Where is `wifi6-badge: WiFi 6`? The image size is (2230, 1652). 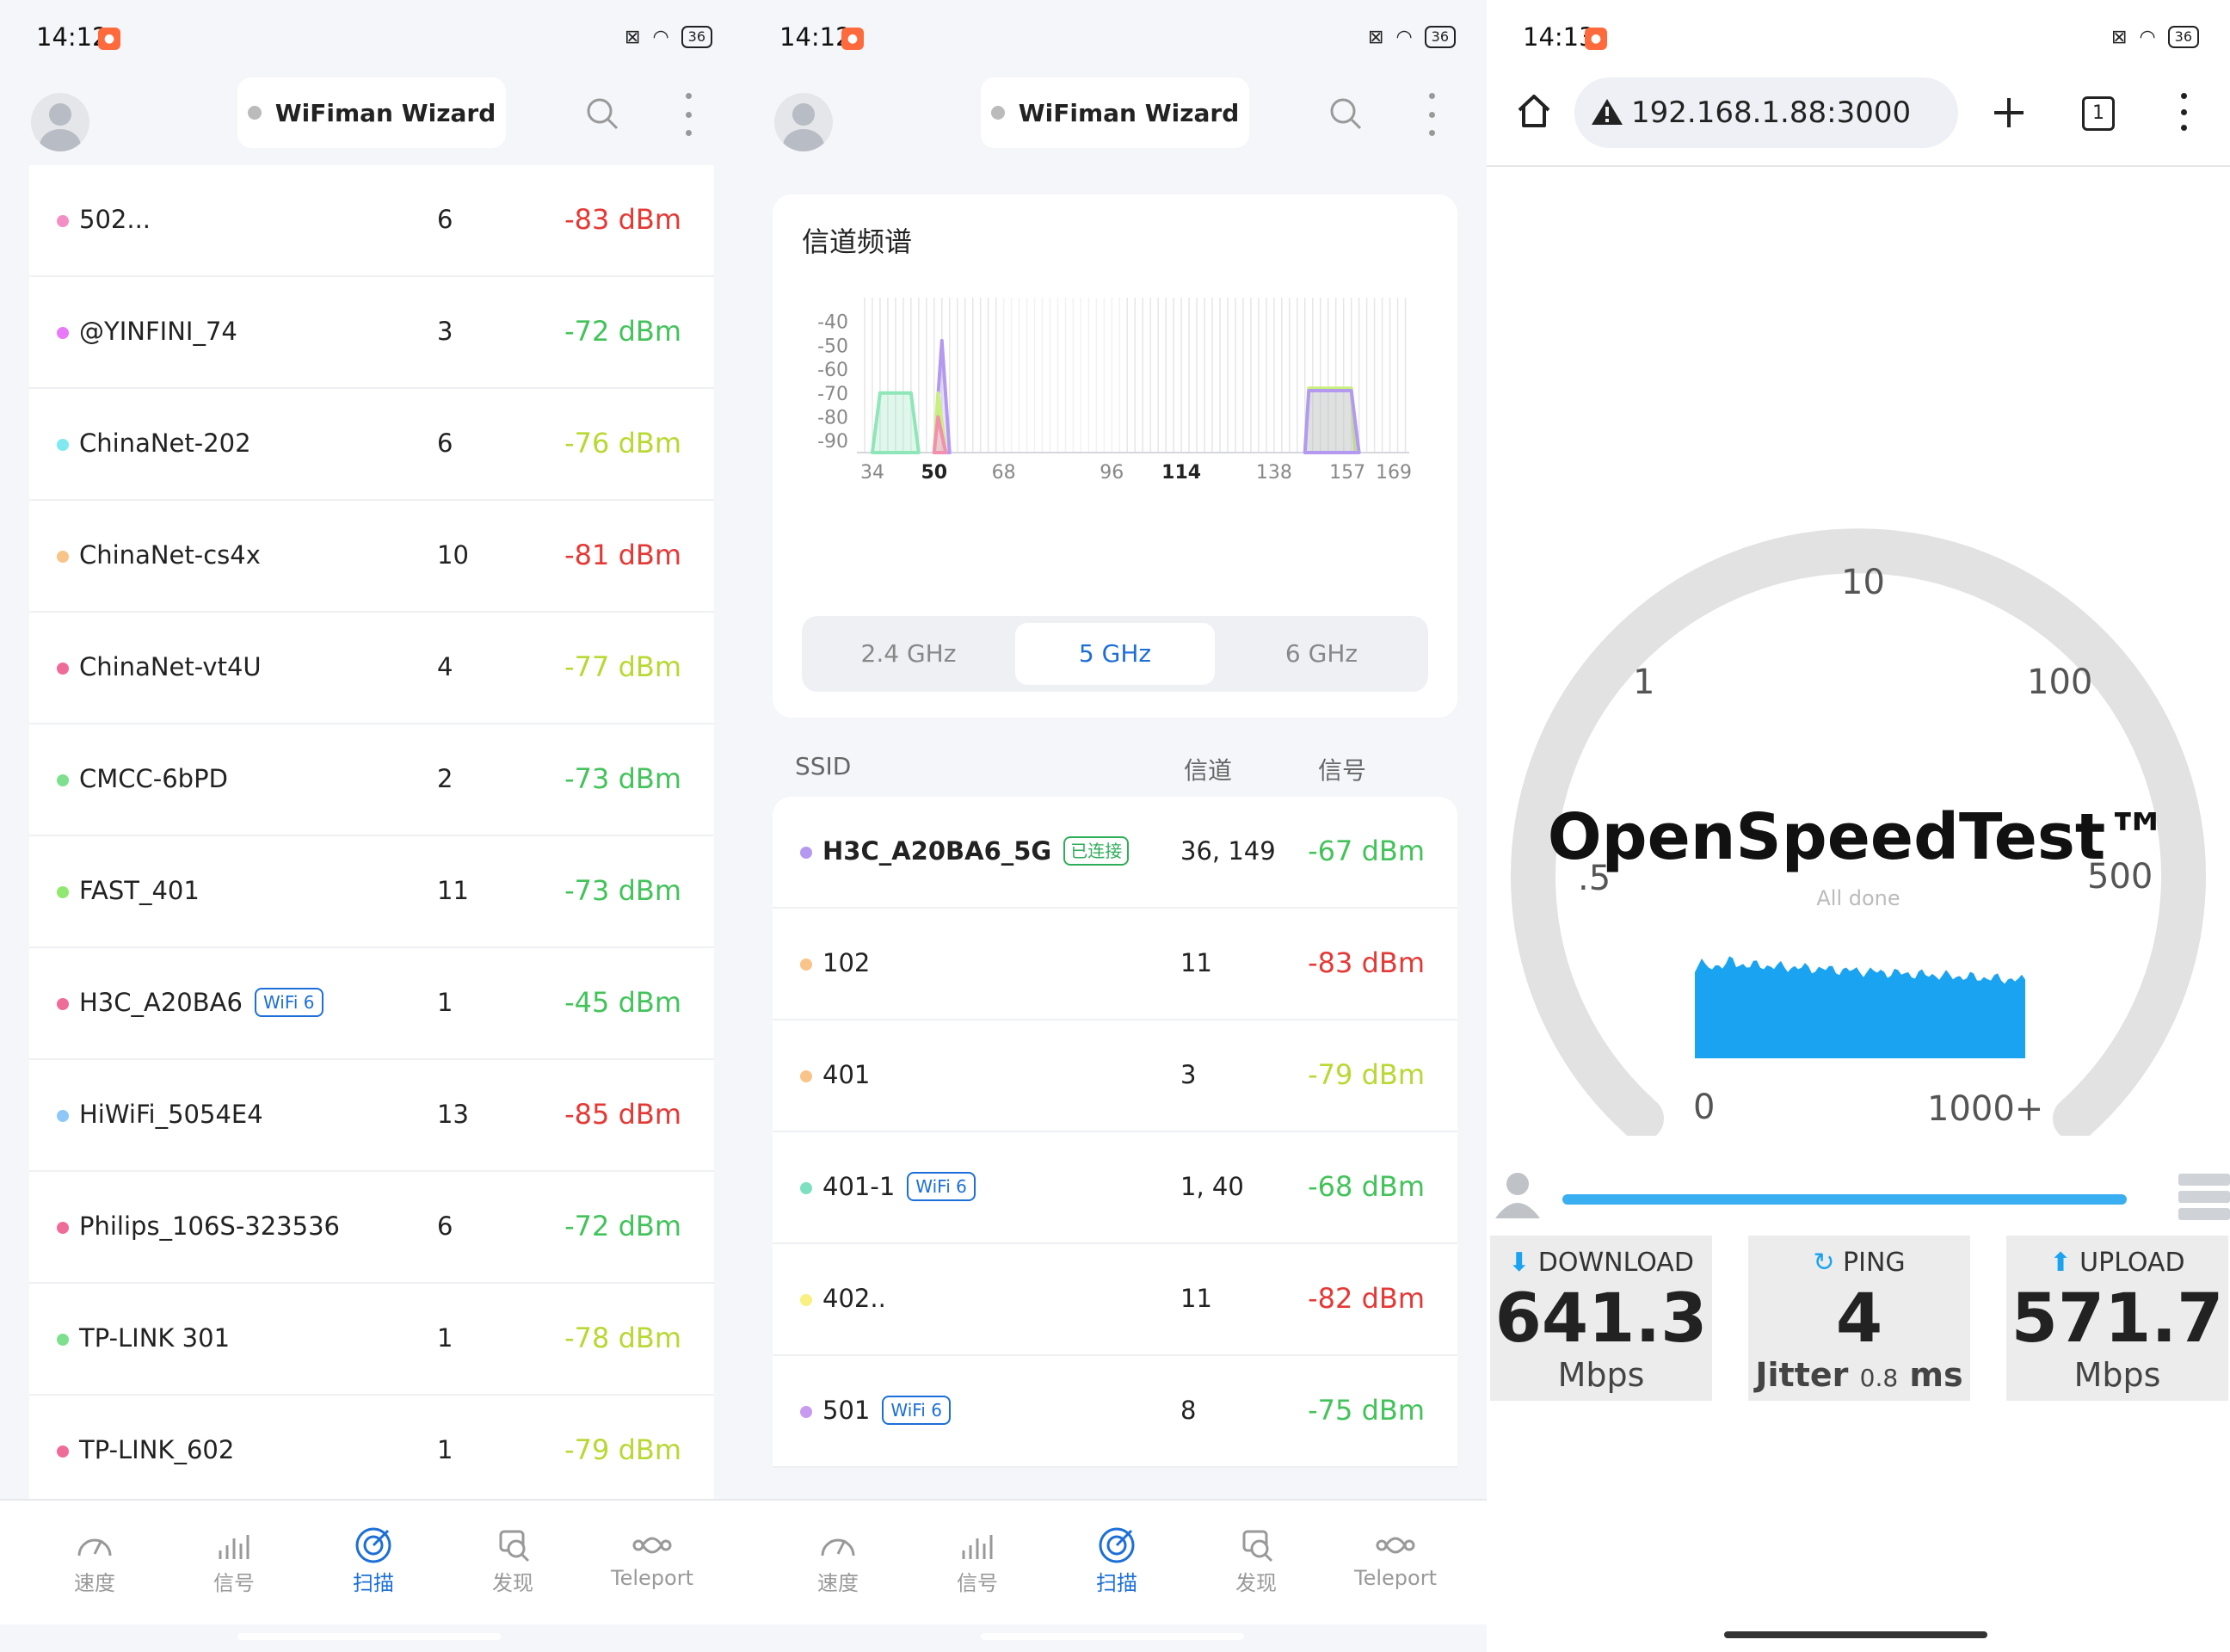 wifi6-badge: WiFi 6 is located at coordinates (916, 1410).